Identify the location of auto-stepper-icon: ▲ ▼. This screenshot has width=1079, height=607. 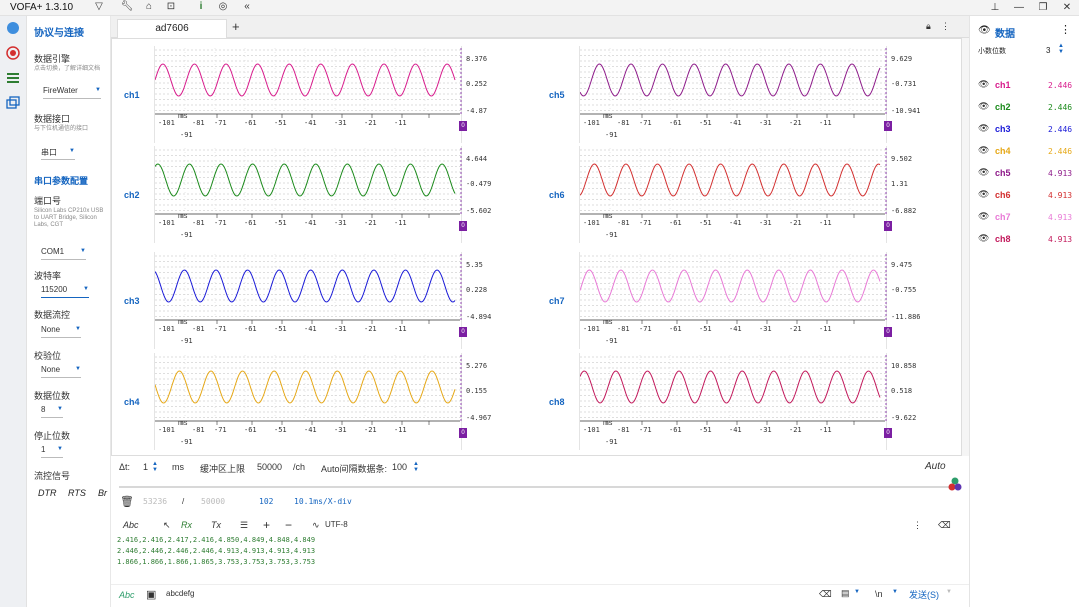
(416, 467).